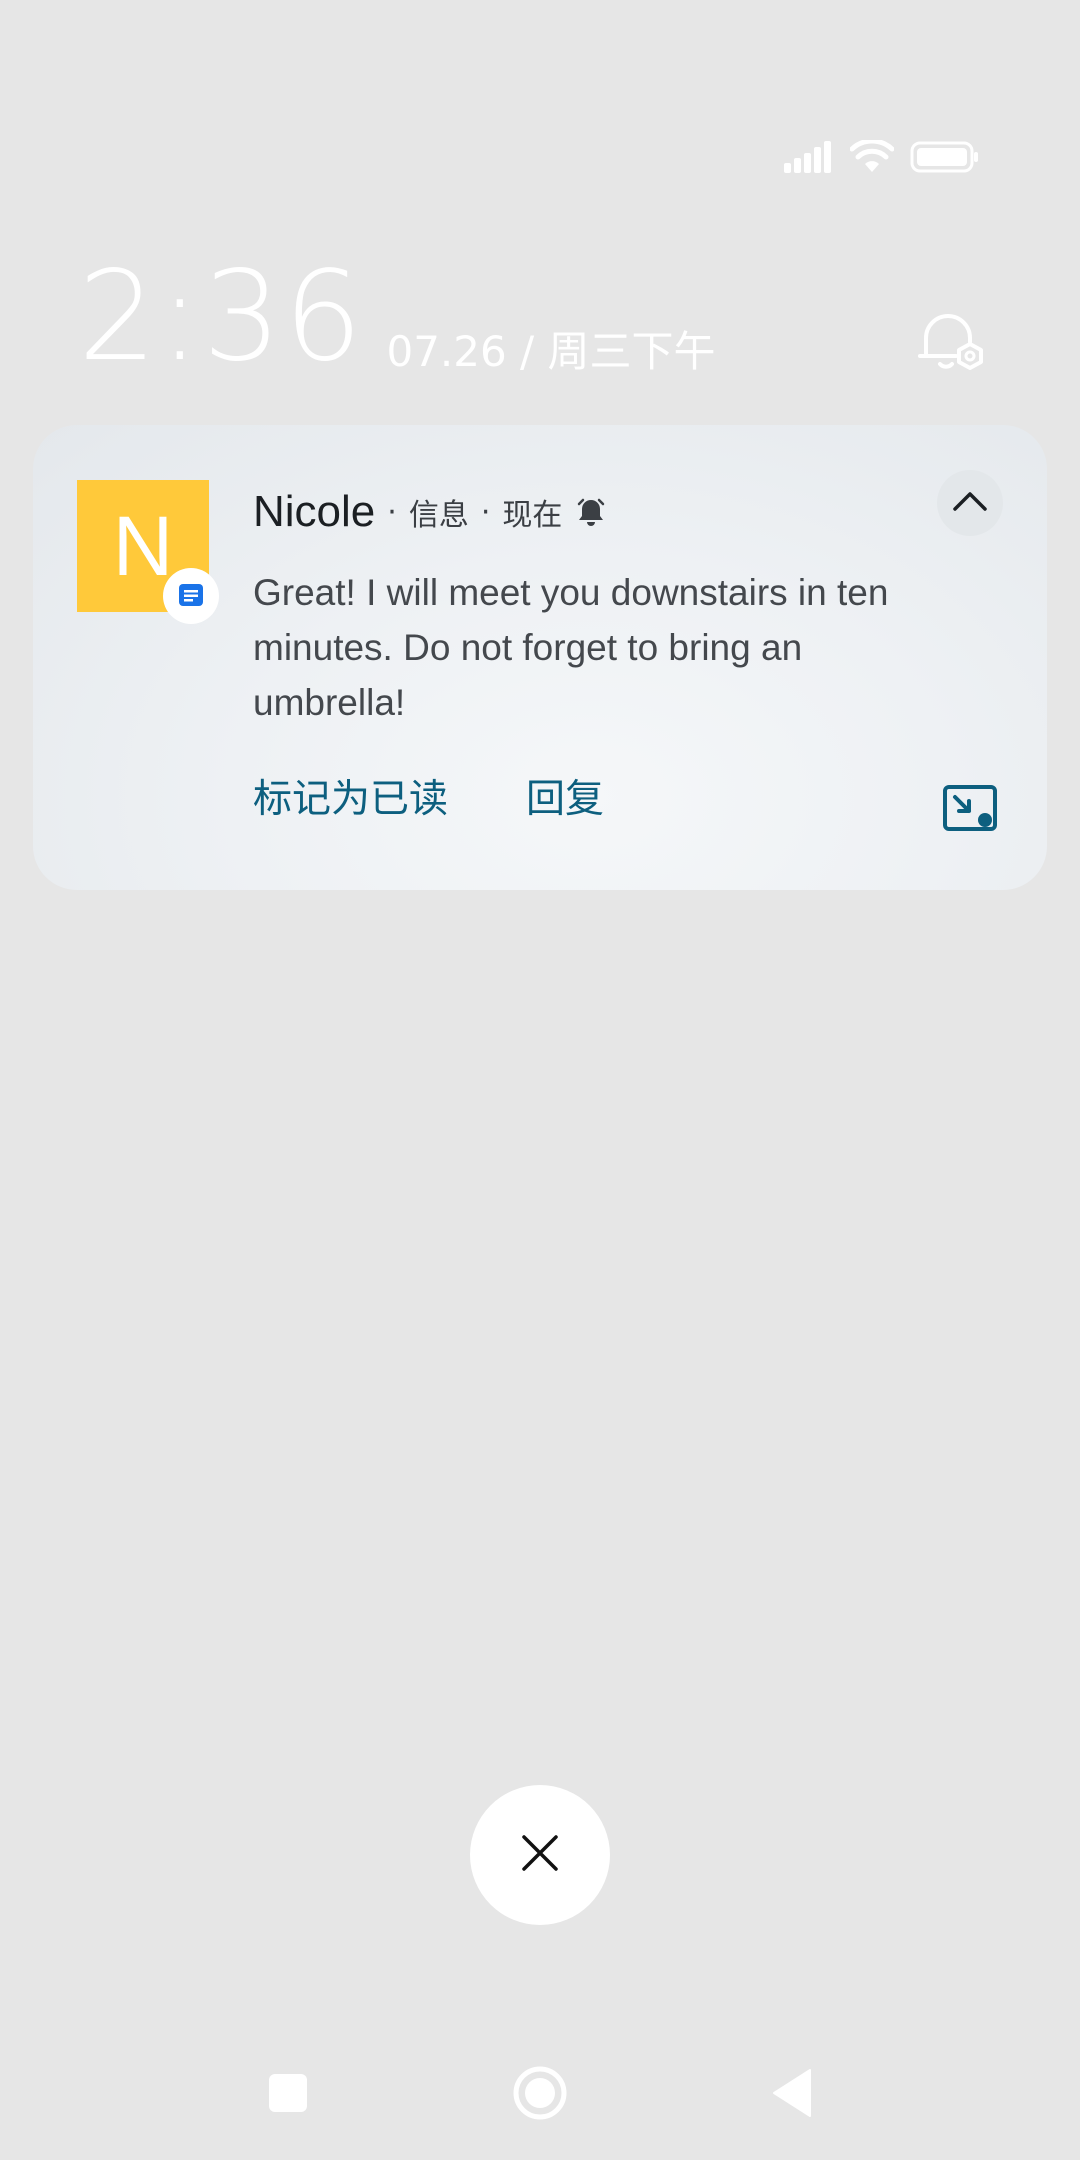 The image size is (1080, 2160). I want to click on clock-date: 07.26 / 周三下午, so click(551, 351).